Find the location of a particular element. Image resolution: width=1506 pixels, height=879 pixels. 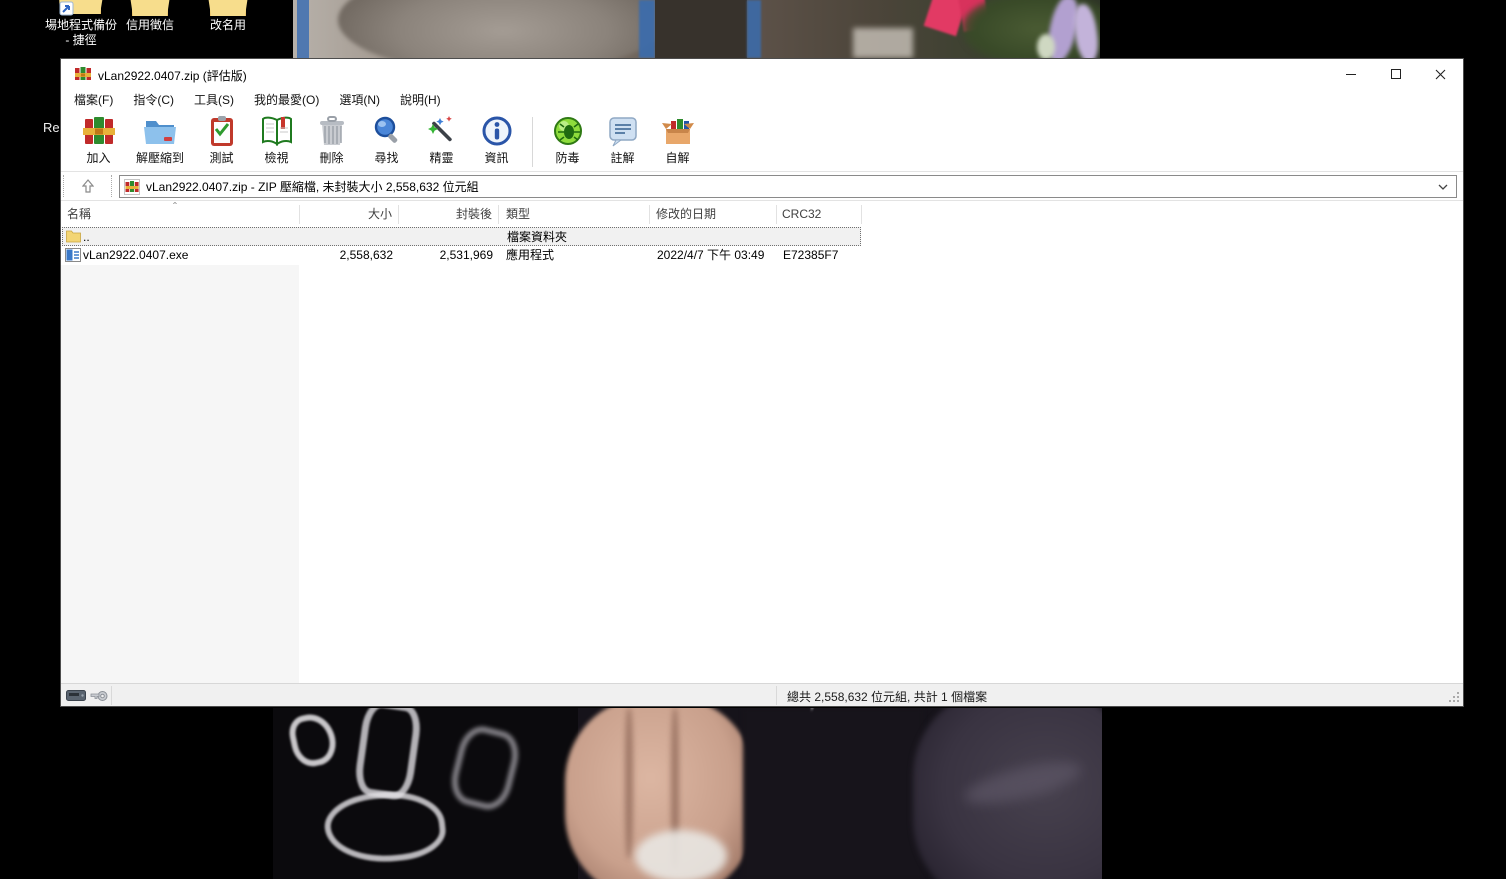

column-header-crc32: CRC32 is located at coordinates (819, 214).